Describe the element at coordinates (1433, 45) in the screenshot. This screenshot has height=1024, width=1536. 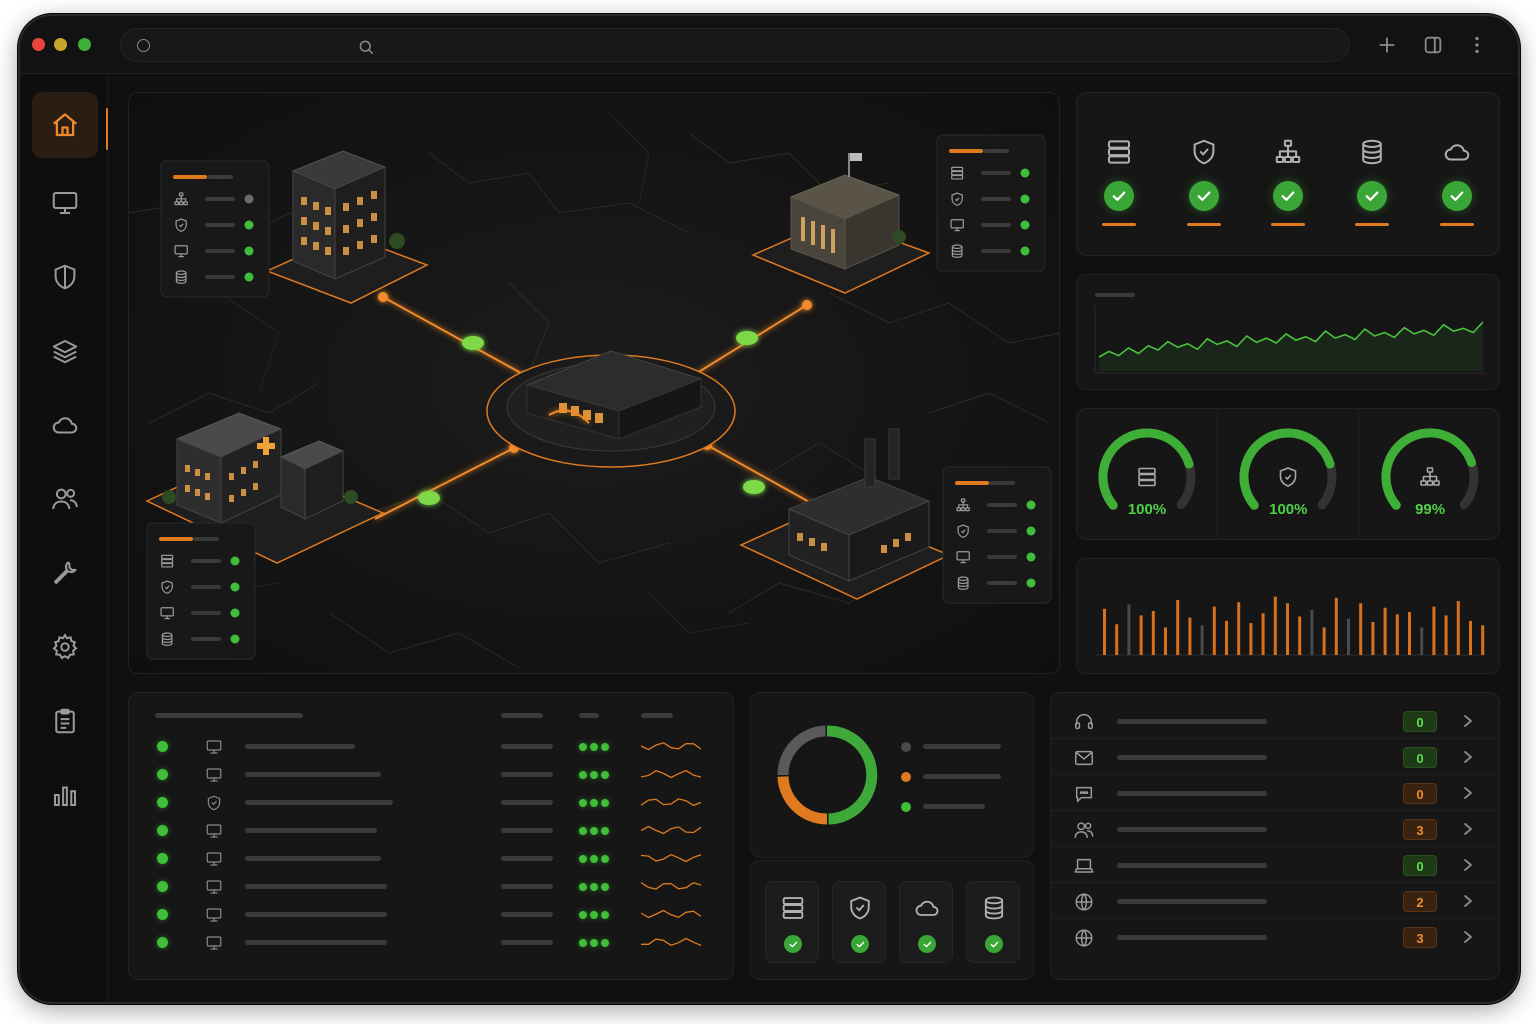
I see `sidebar-toggle-icon` at that location.